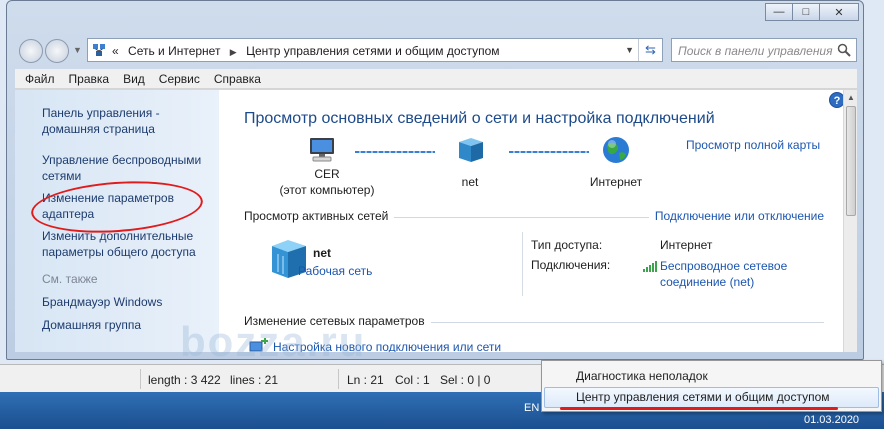  What do you see at coordinates (470, 182) in the screenshot?
I see `network-node-label: net` at bounding box center [470, 182].